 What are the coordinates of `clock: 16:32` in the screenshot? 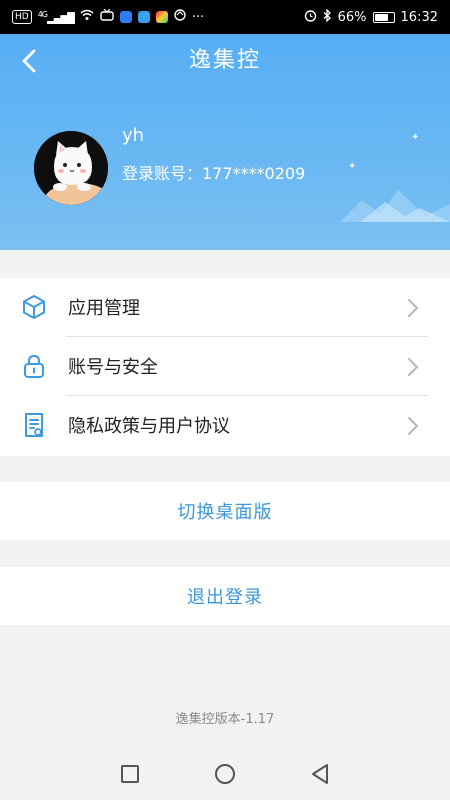 It's located at (419, 17).